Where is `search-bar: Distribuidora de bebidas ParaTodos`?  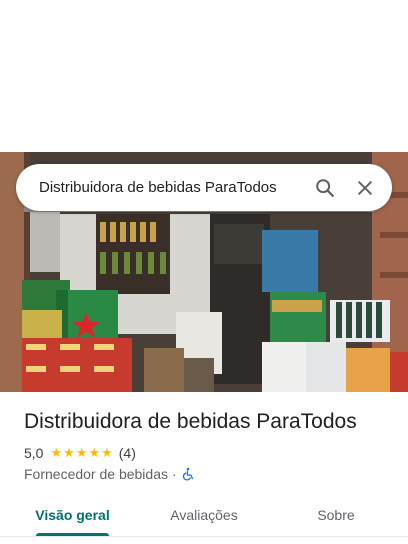
search-bar: Distribuidora de bebidas ParaTodos is located at coordinates (204, 187).